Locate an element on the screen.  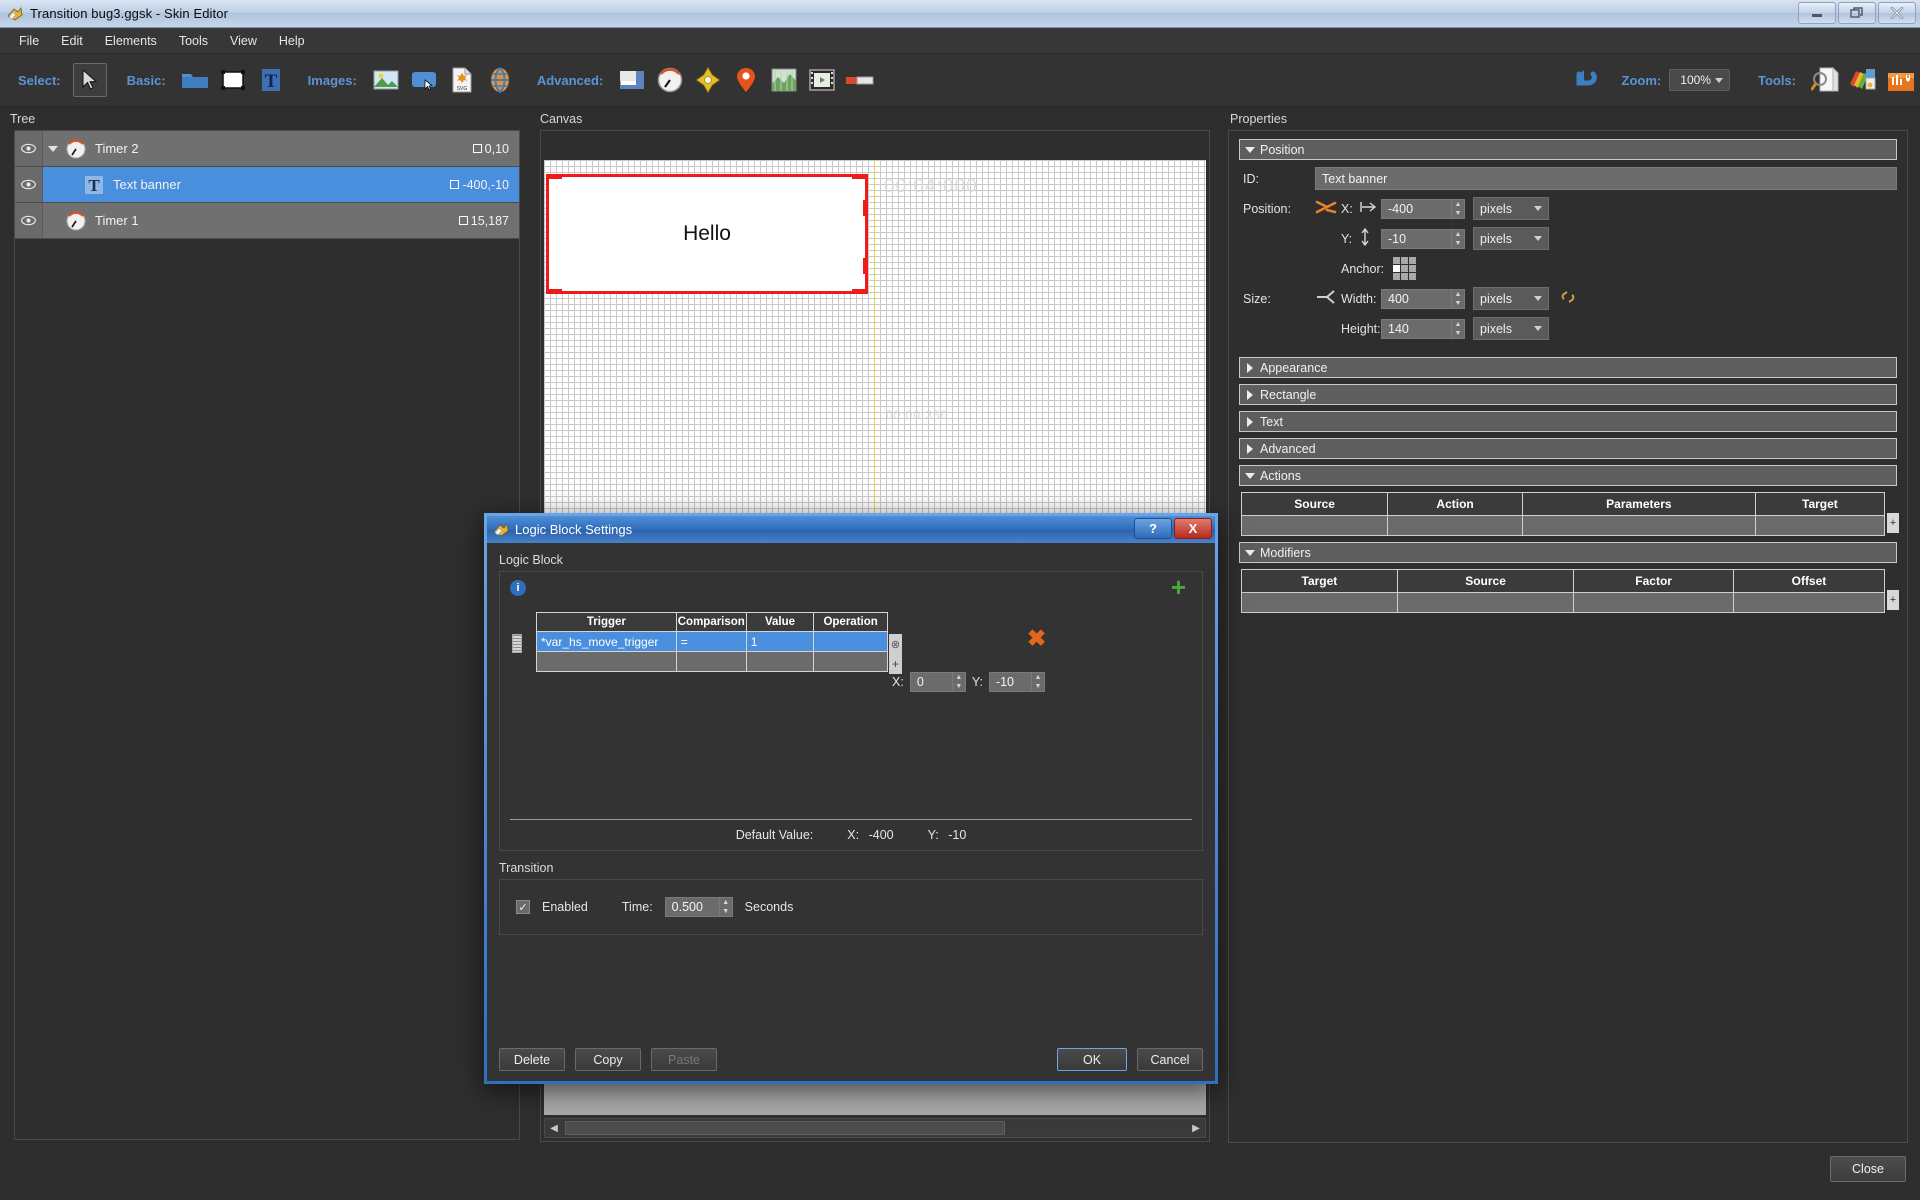
transition-time-spin-buttons: ▲ ▼ is located at coordinates (725, 907).